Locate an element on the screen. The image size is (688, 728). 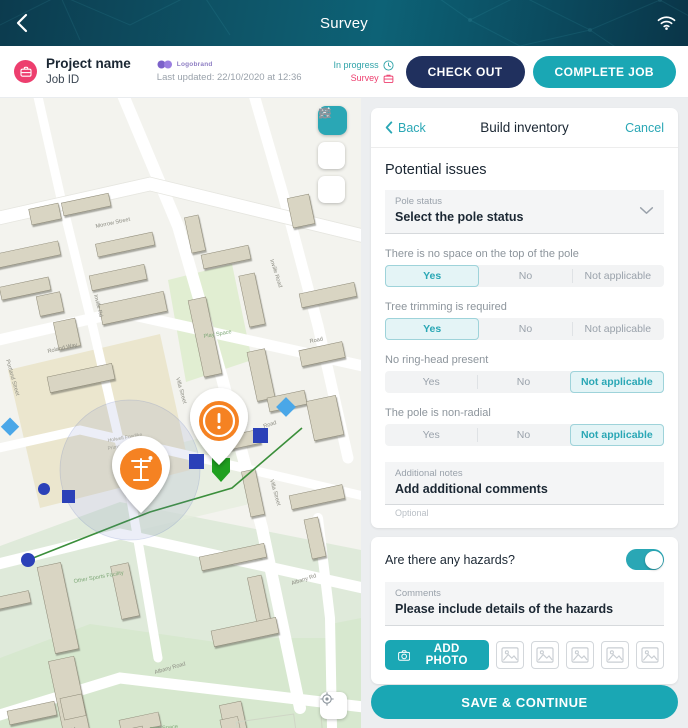
status-survey: Survey is located at coordinates (372, 78).